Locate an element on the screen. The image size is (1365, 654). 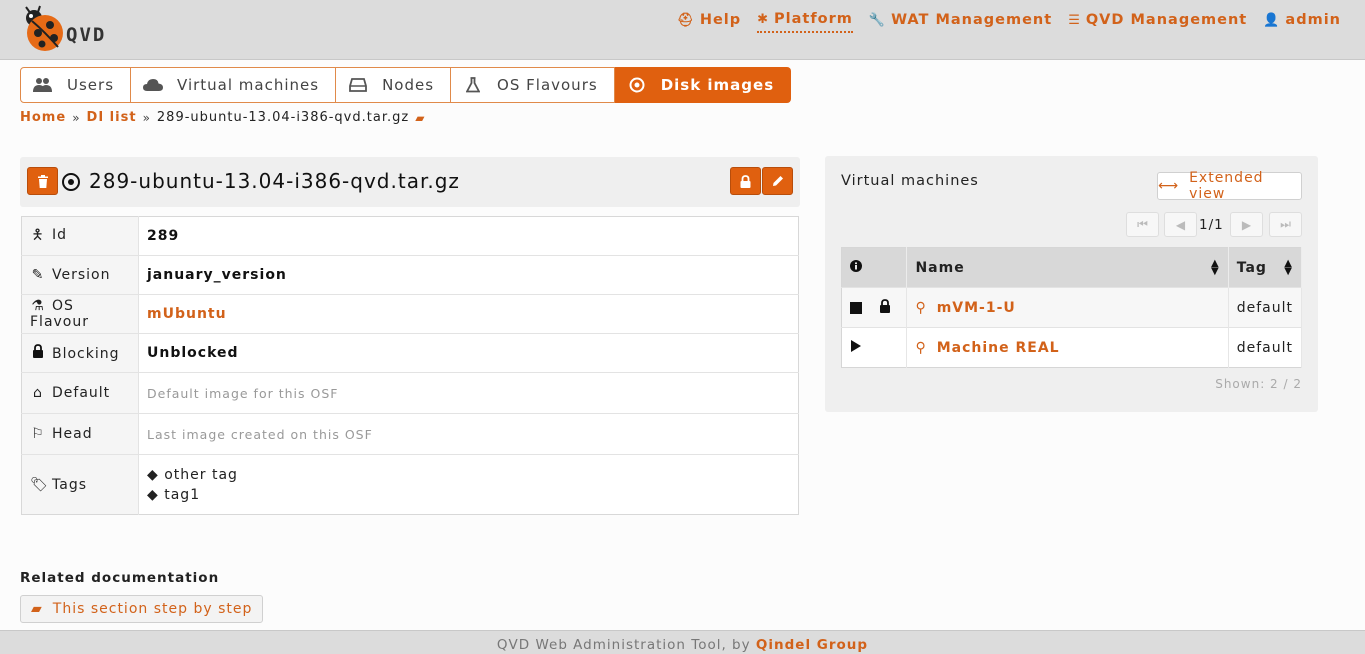
menu-qvd-management: ☰ QVD Management is located at coordinates (1157, 21).